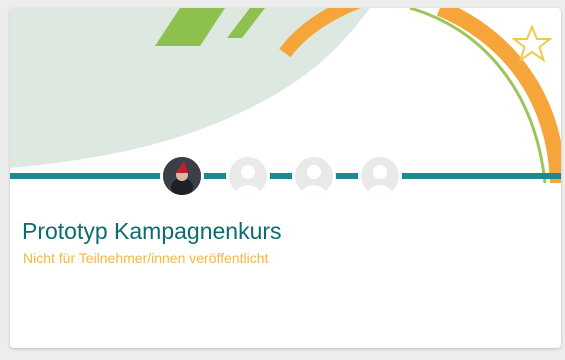 Image resolution: width=565 pixels, height=360 pixels. I want to click on favorite-star-icon, so click(532, 44).